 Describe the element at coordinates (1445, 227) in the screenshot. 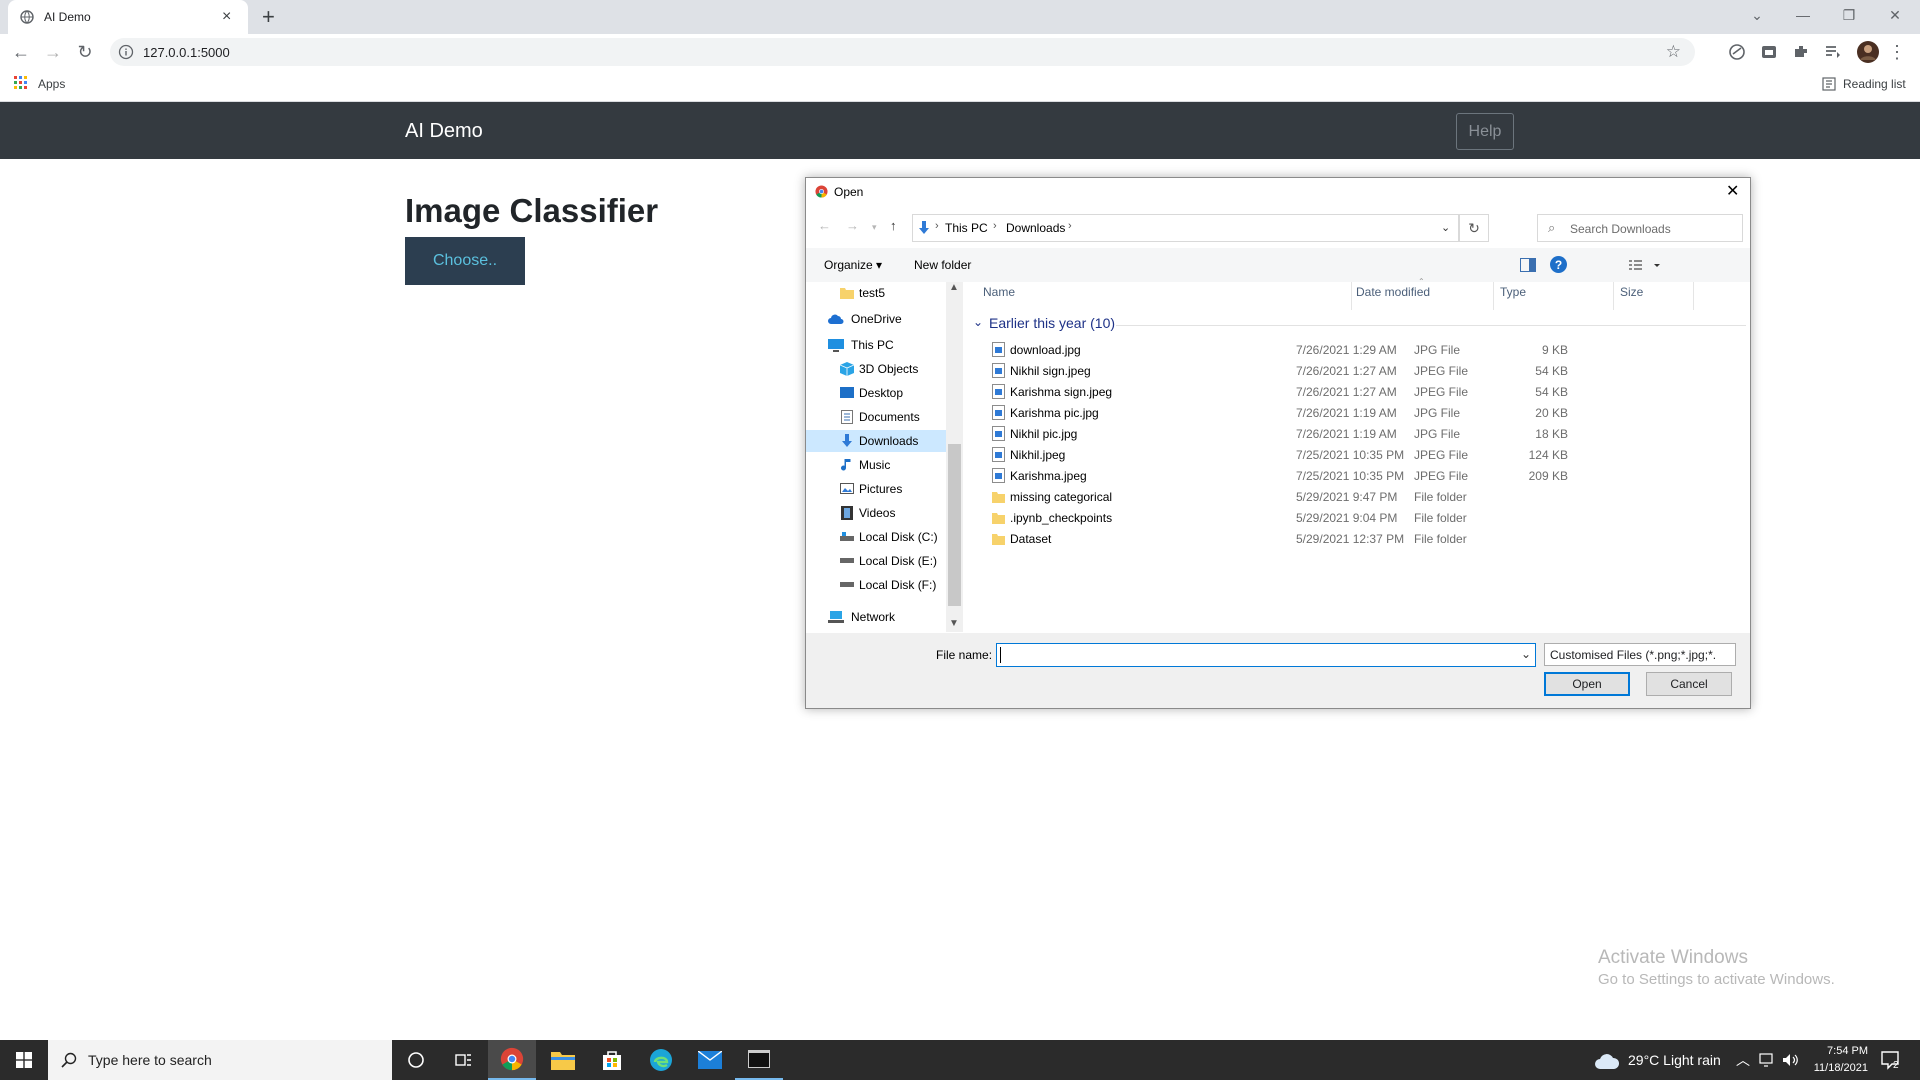

I see `address-history-chevron-icon: ⌄` at that location.